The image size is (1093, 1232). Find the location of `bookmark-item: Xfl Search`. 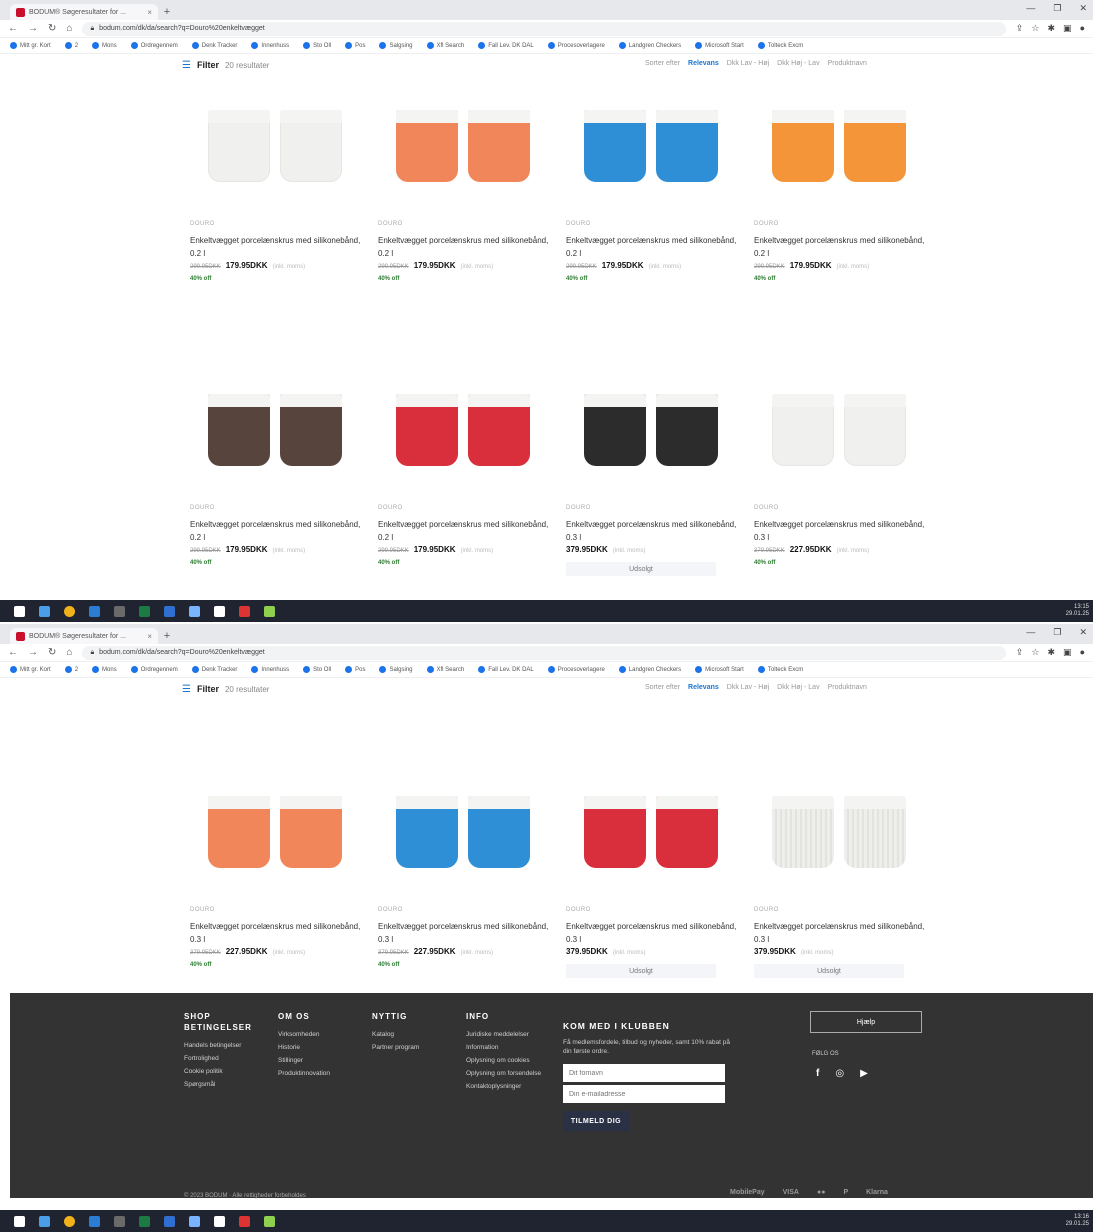

bookmark-item: Xfl Search is located at coordinates (445, 45).